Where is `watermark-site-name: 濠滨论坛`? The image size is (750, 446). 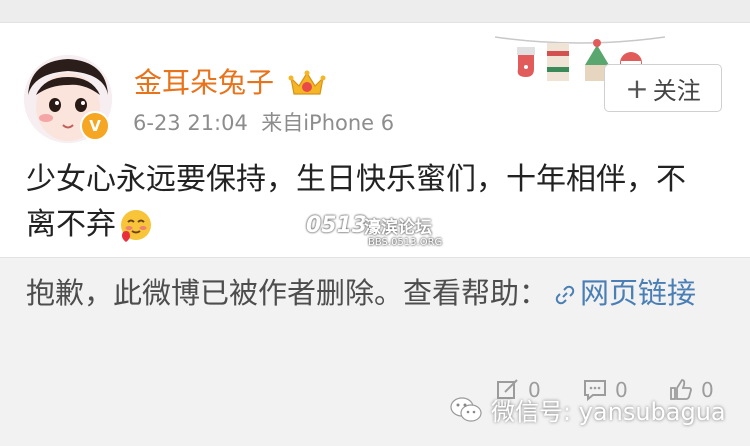
watermark-site-name: 濠滨论坛 is located at coordinates (398, 228).